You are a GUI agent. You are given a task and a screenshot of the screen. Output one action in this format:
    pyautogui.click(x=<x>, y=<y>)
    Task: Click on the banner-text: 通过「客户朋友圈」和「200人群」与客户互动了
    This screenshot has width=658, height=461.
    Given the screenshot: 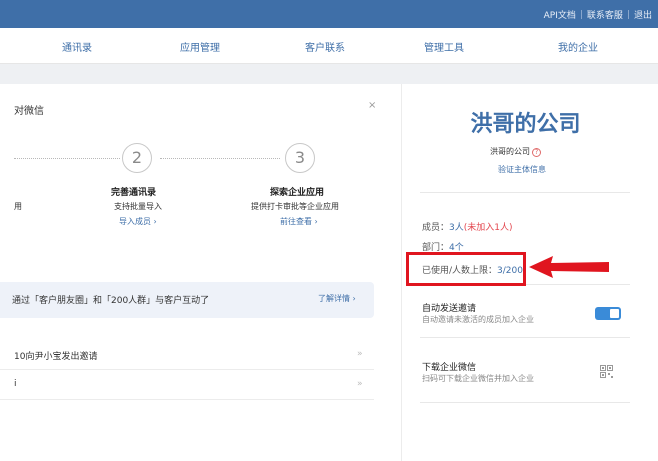 What is the action you would take?
    pyautogui.click(x=111, y=301)
    